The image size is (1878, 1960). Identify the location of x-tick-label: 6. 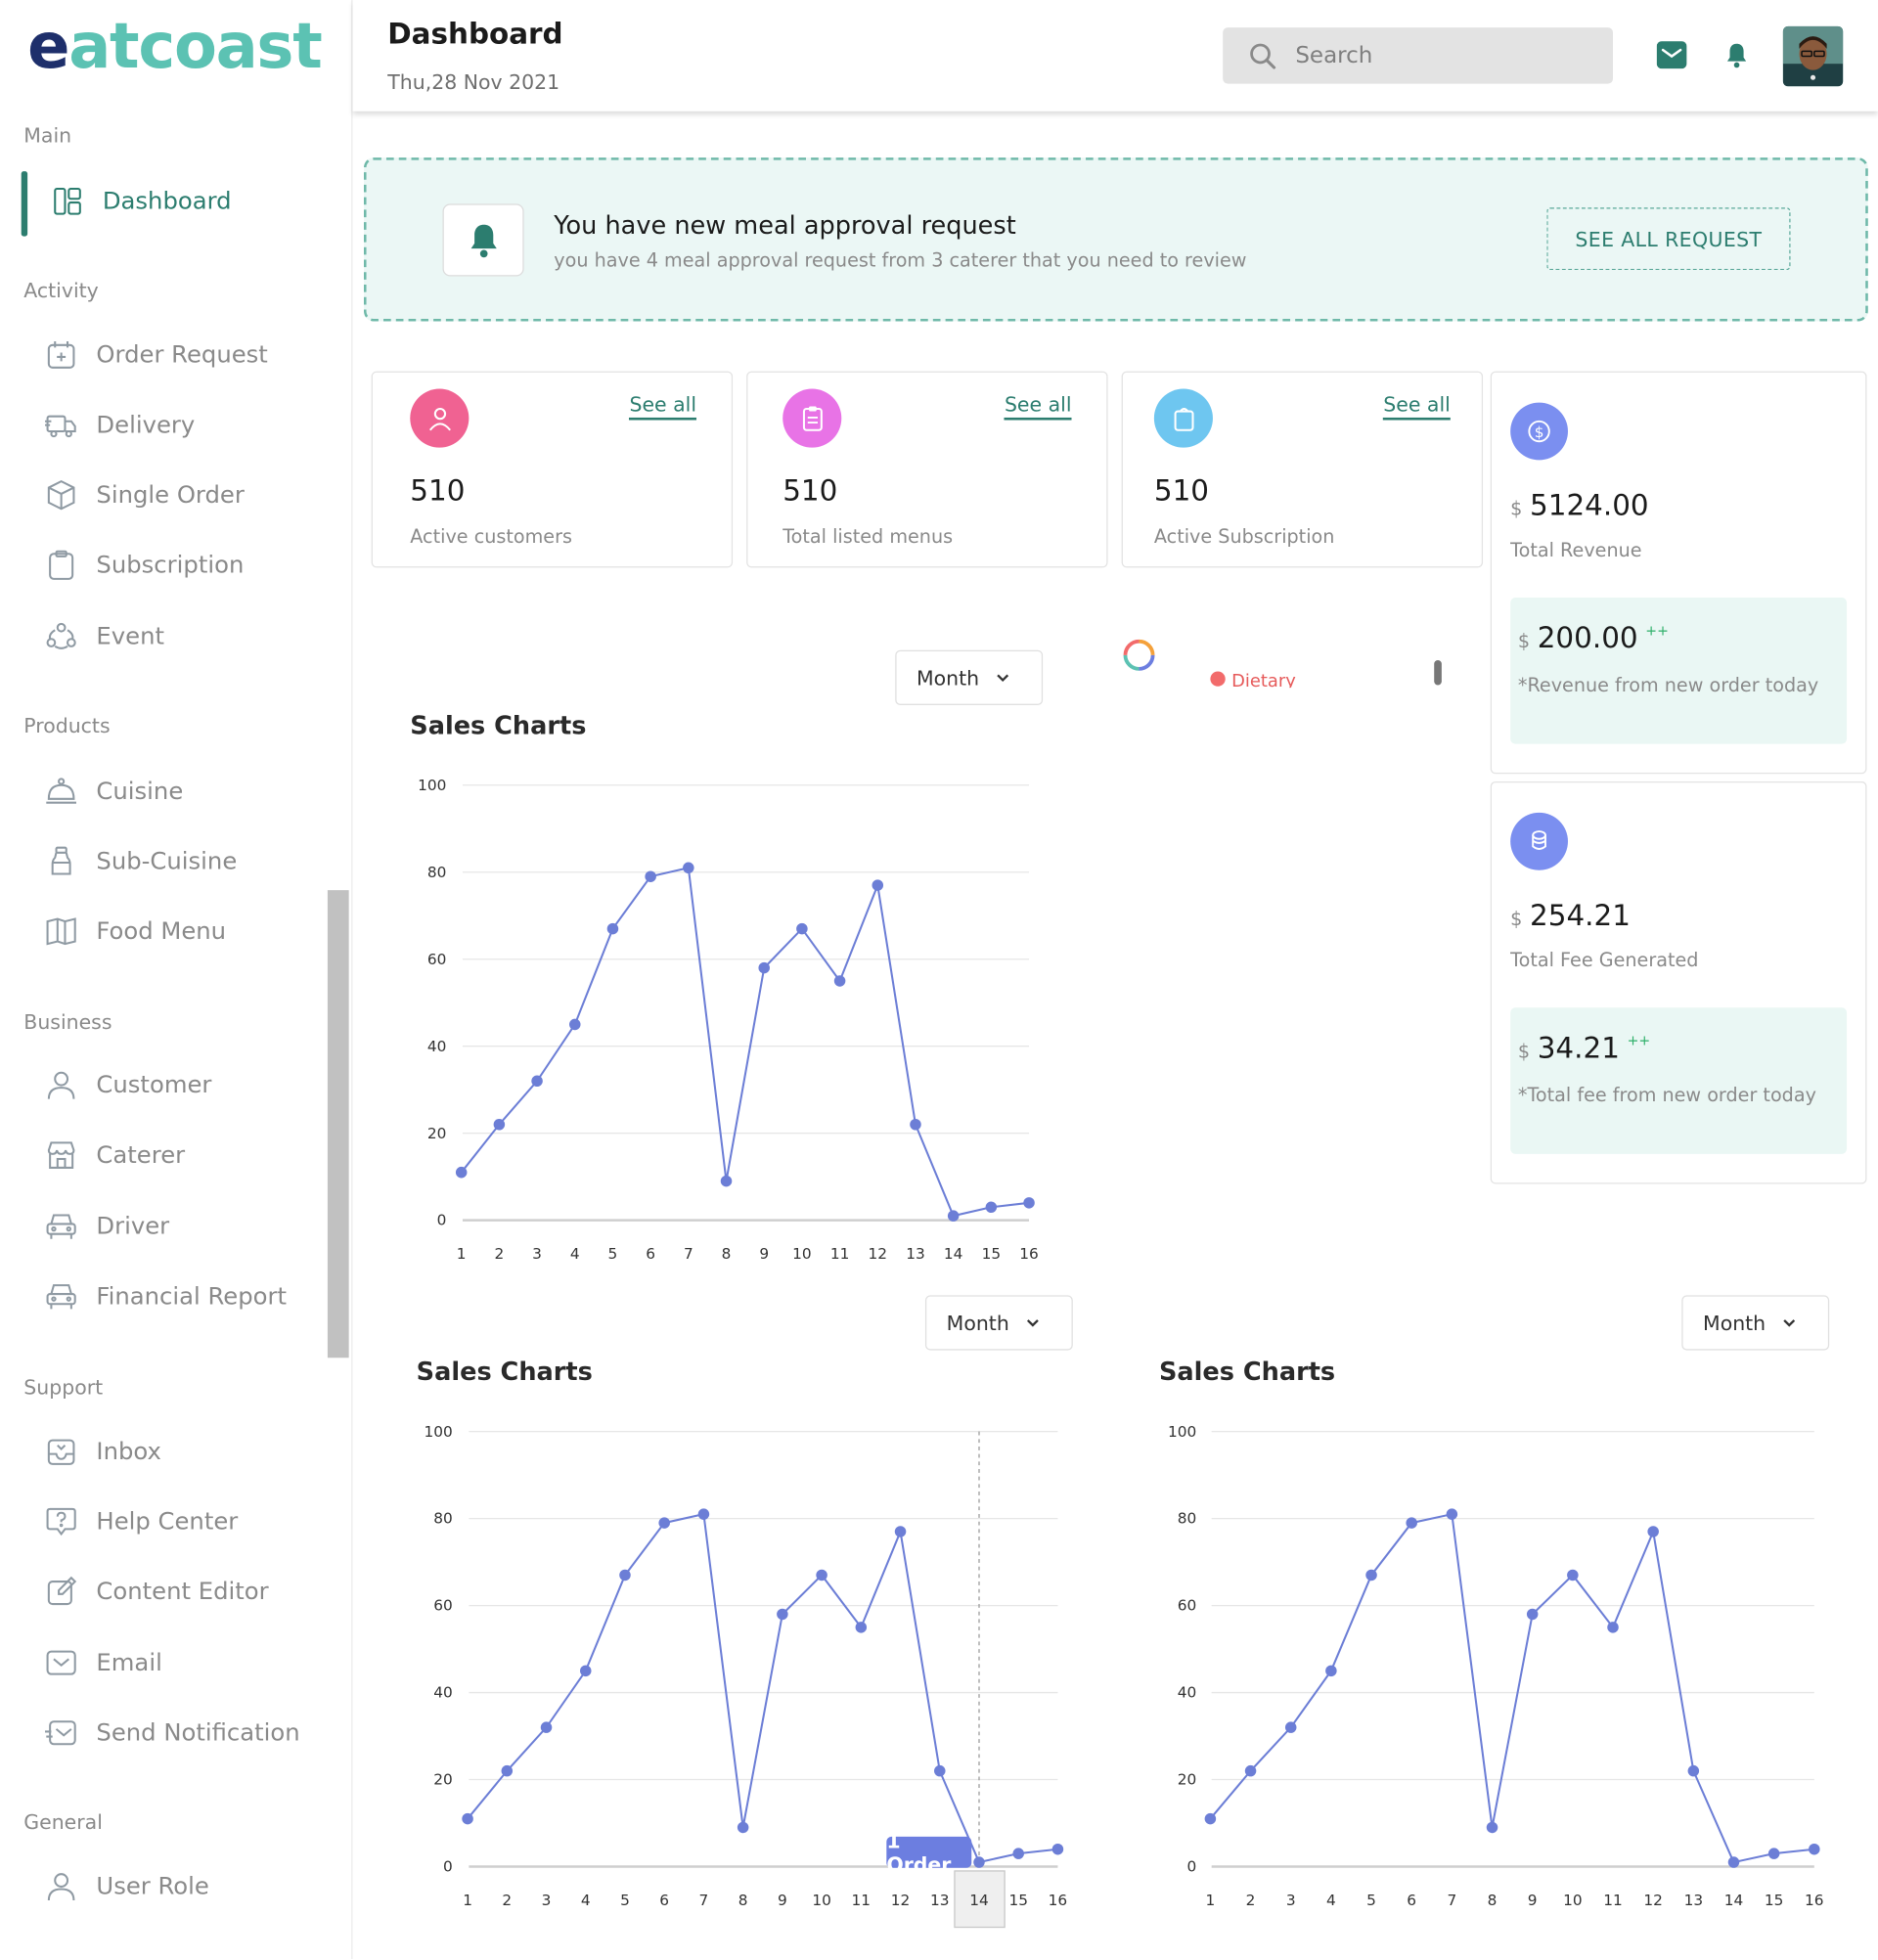
(1411, 1900).